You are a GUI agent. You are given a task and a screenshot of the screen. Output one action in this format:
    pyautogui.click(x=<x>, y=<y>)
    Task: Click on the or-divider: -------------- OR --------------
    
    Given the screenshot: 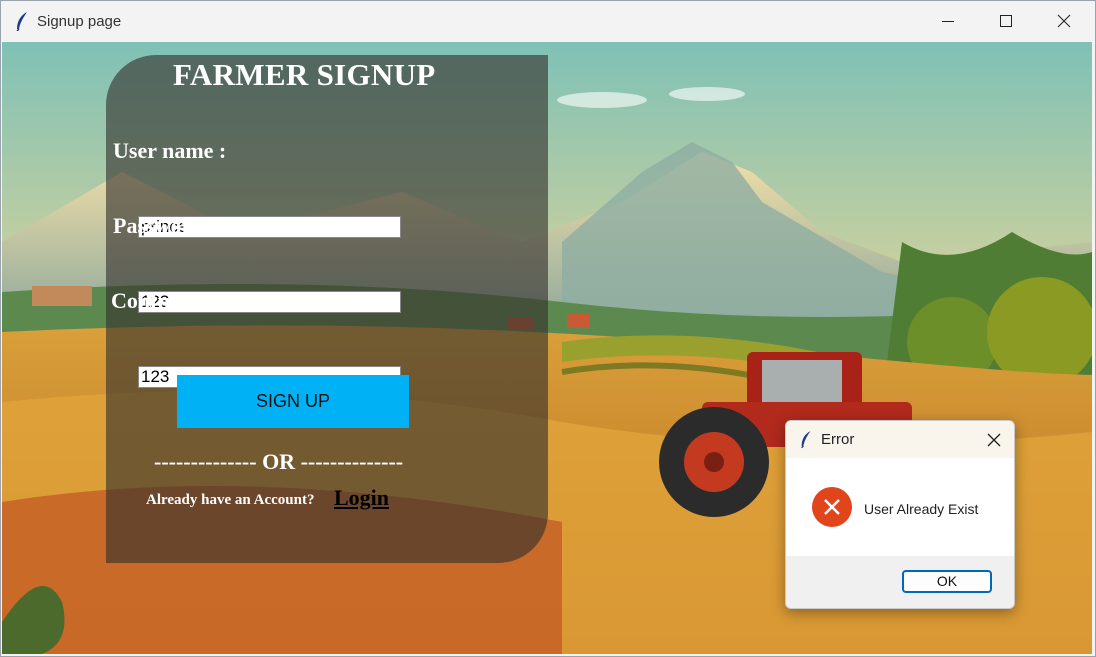 What is the action you would take?
    pyautogui.click(x=279, y=461)
    